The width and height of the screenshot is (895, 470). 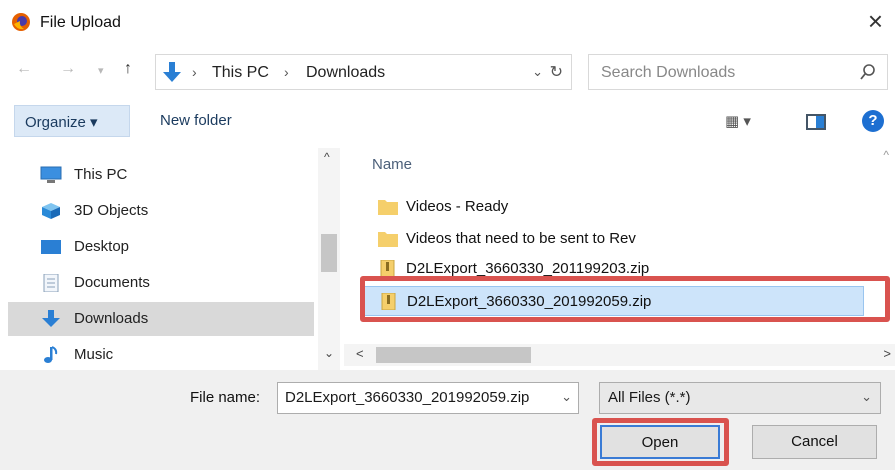 What do you see at coordinates (111, 210) in the screenshot?
I see `nav-item-label: 3D Objects` at bounding box center [111, 210].